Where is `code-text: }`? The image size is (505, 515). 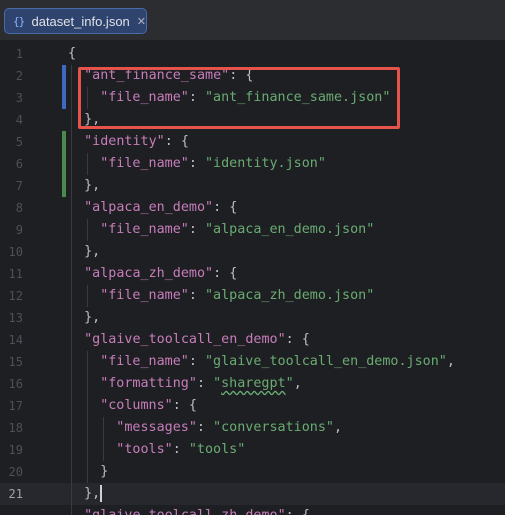 code-text: } is located at coordinates (104, 472).